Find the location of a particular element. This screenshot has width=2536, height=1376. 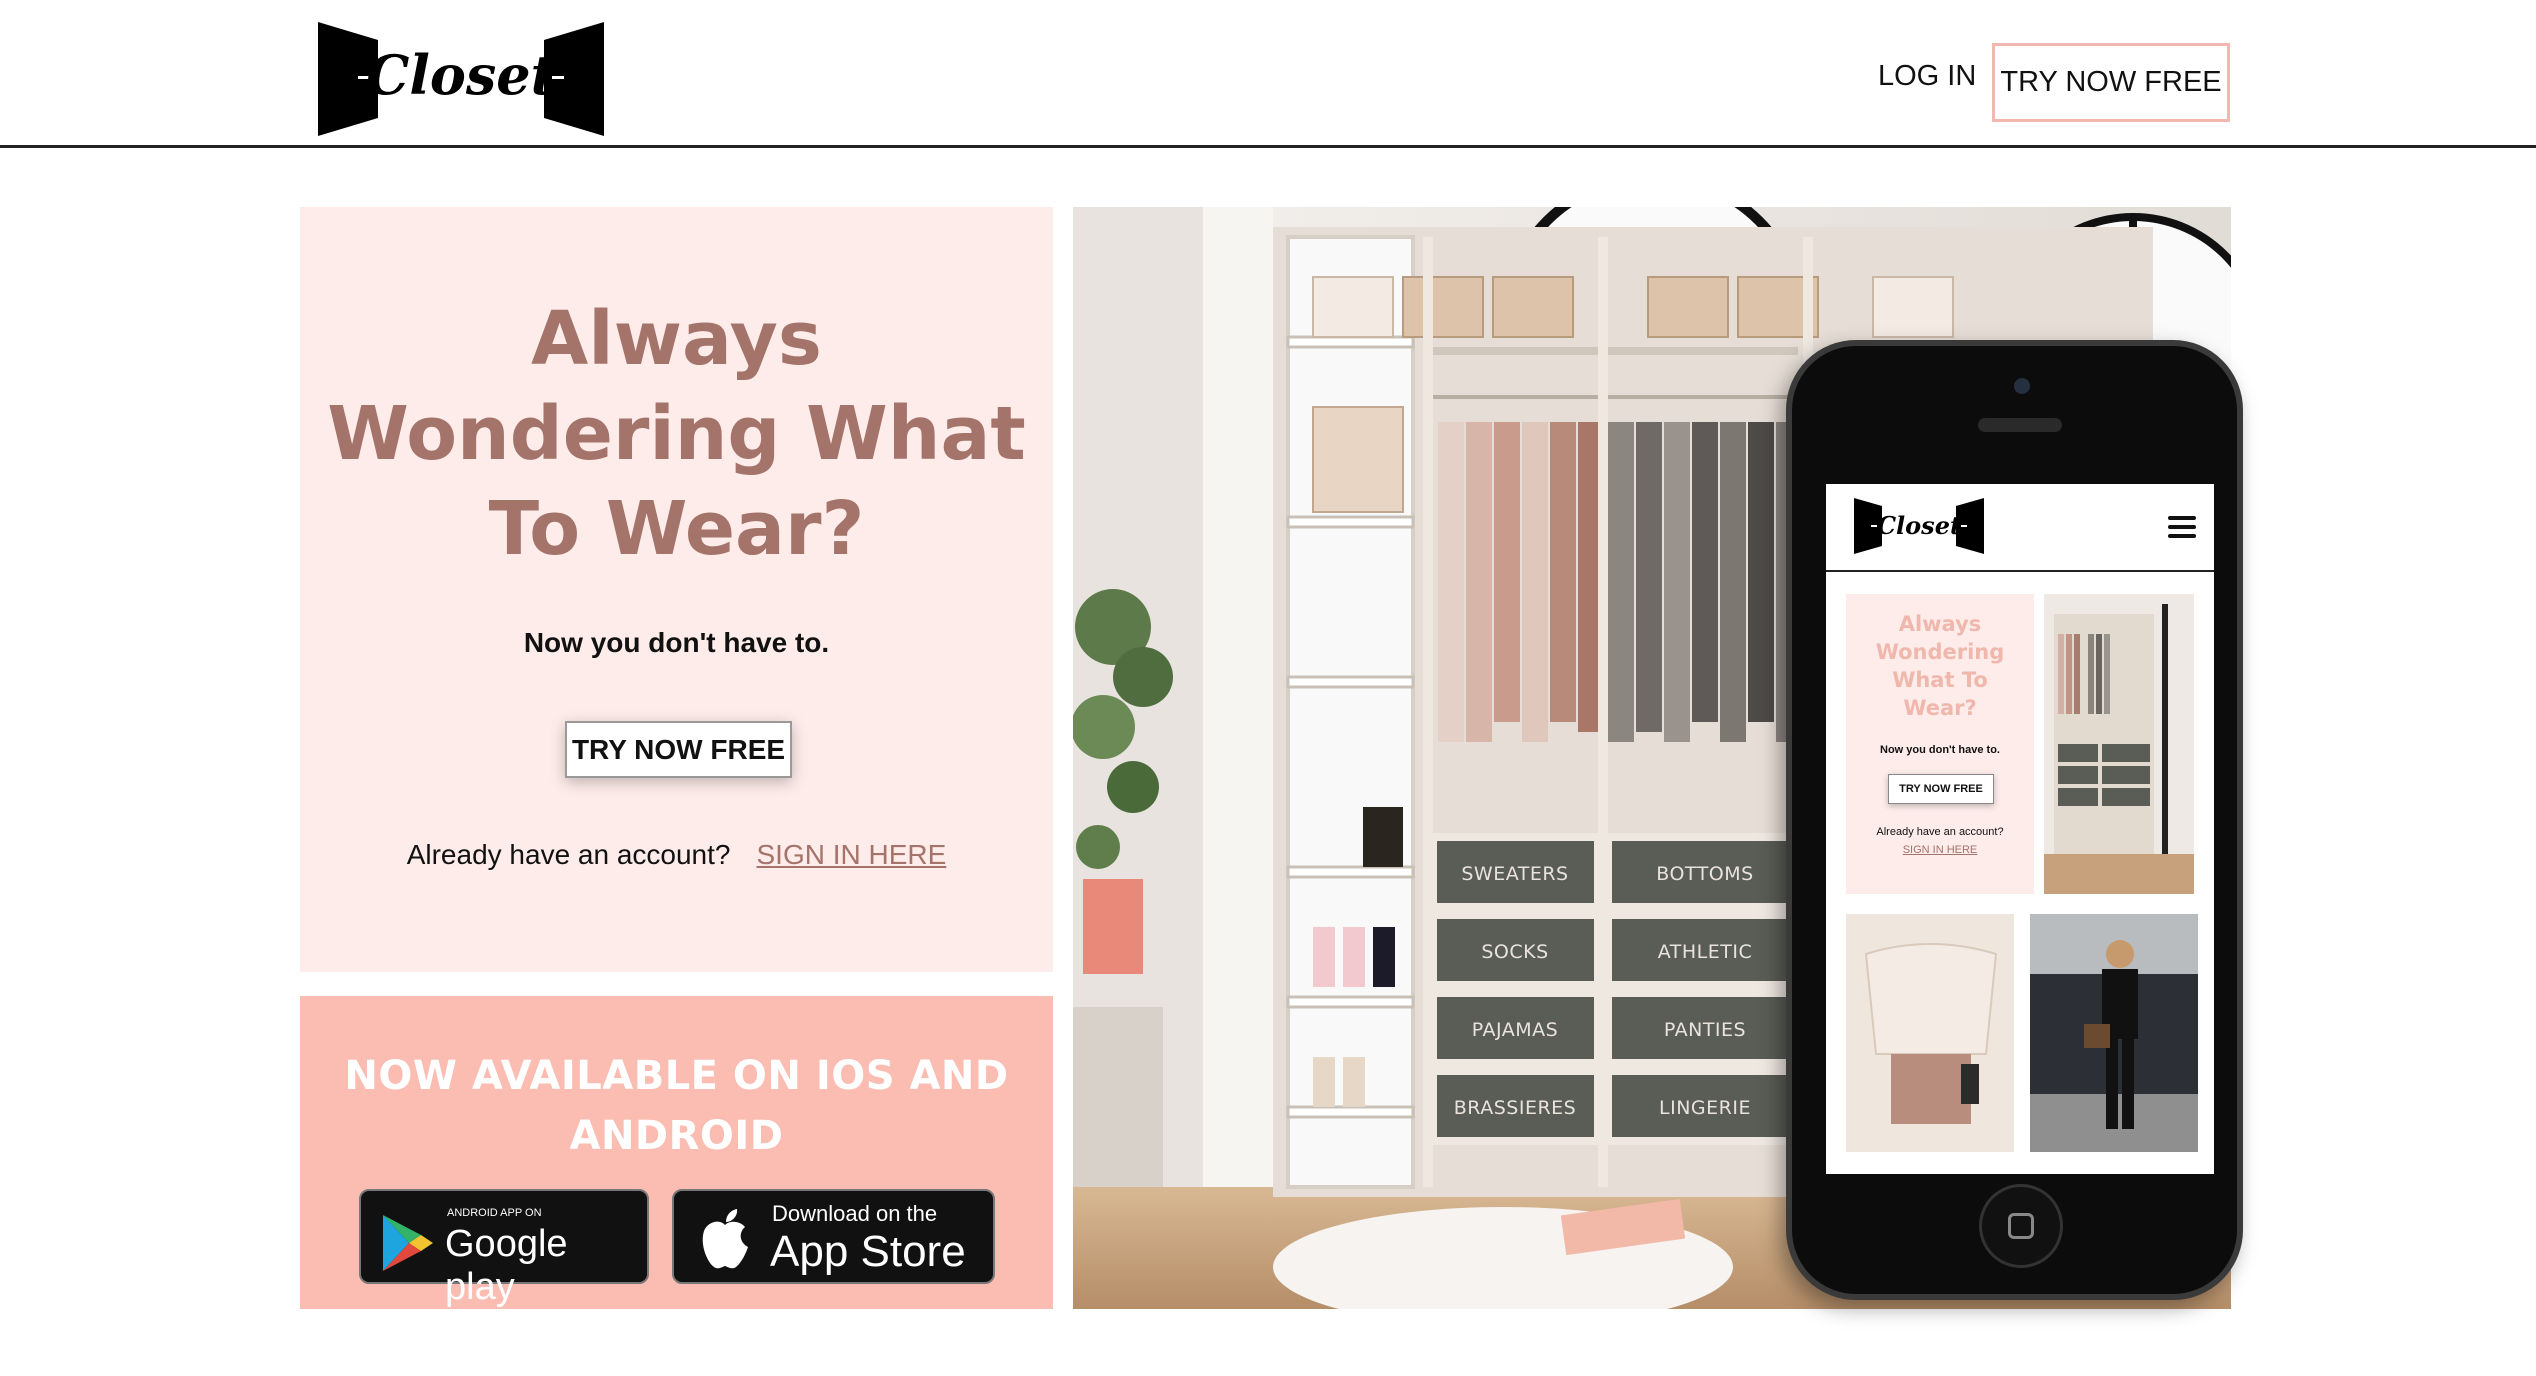

mobile-try-now-button: TRY NOW FREE is located at coordinates (1941, 789).